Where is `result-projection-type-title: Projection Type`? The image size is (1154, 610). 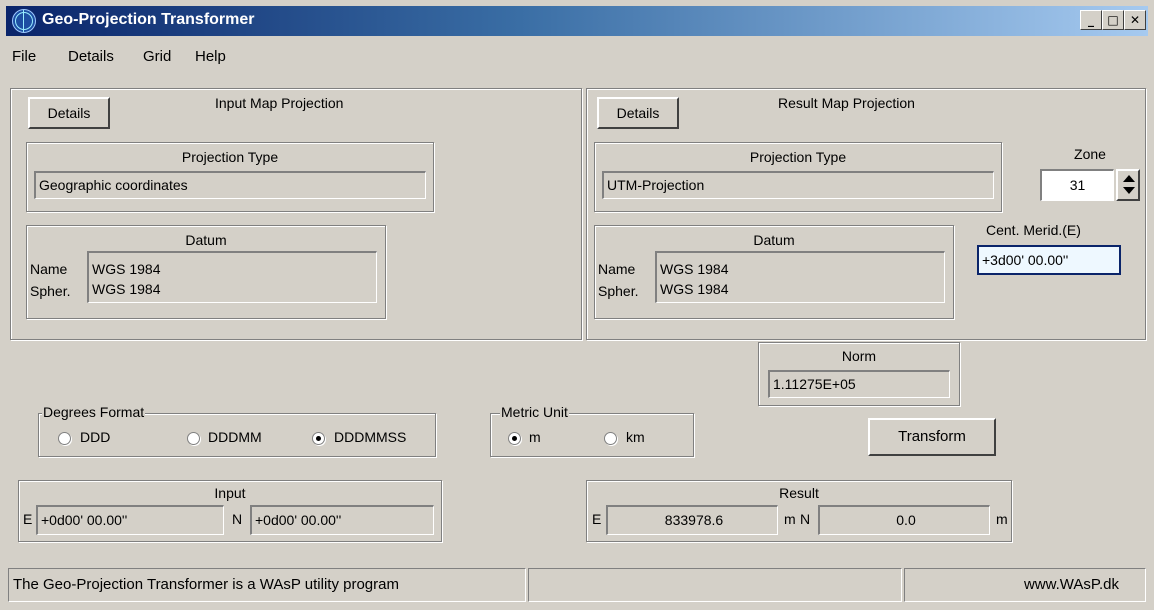 result-projection-type-title: Projection Type is located at coordinates (798, 157).